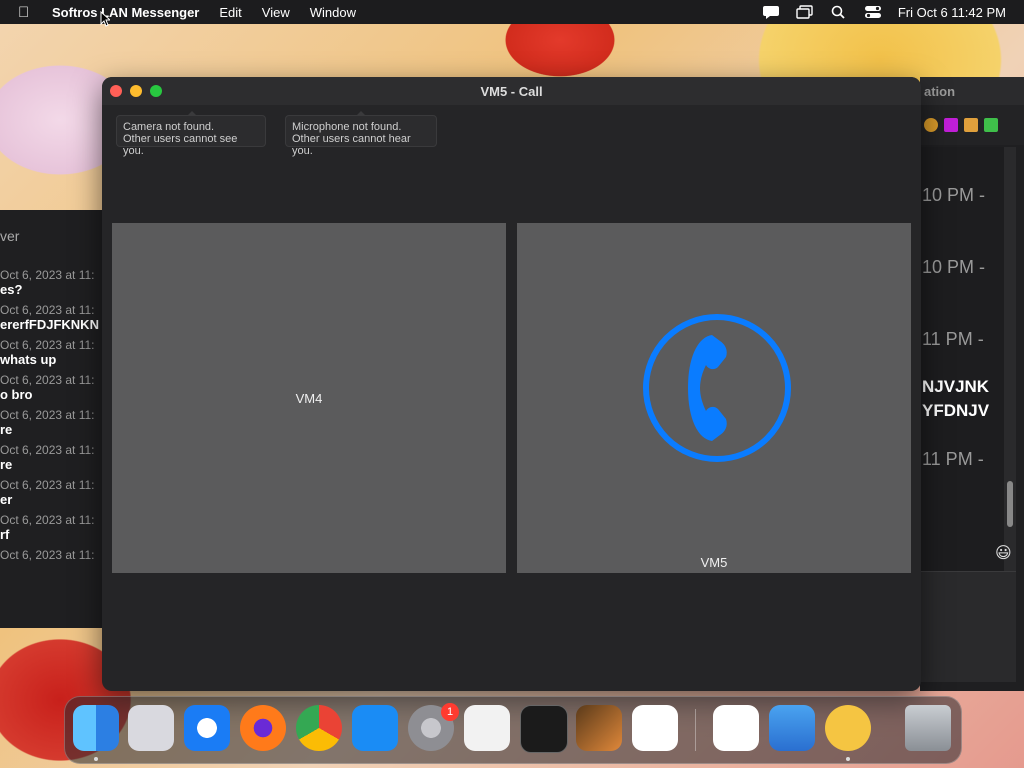  Describe the element at coordinates (968, 626) in the screenshot. I see `message-input` at that location.